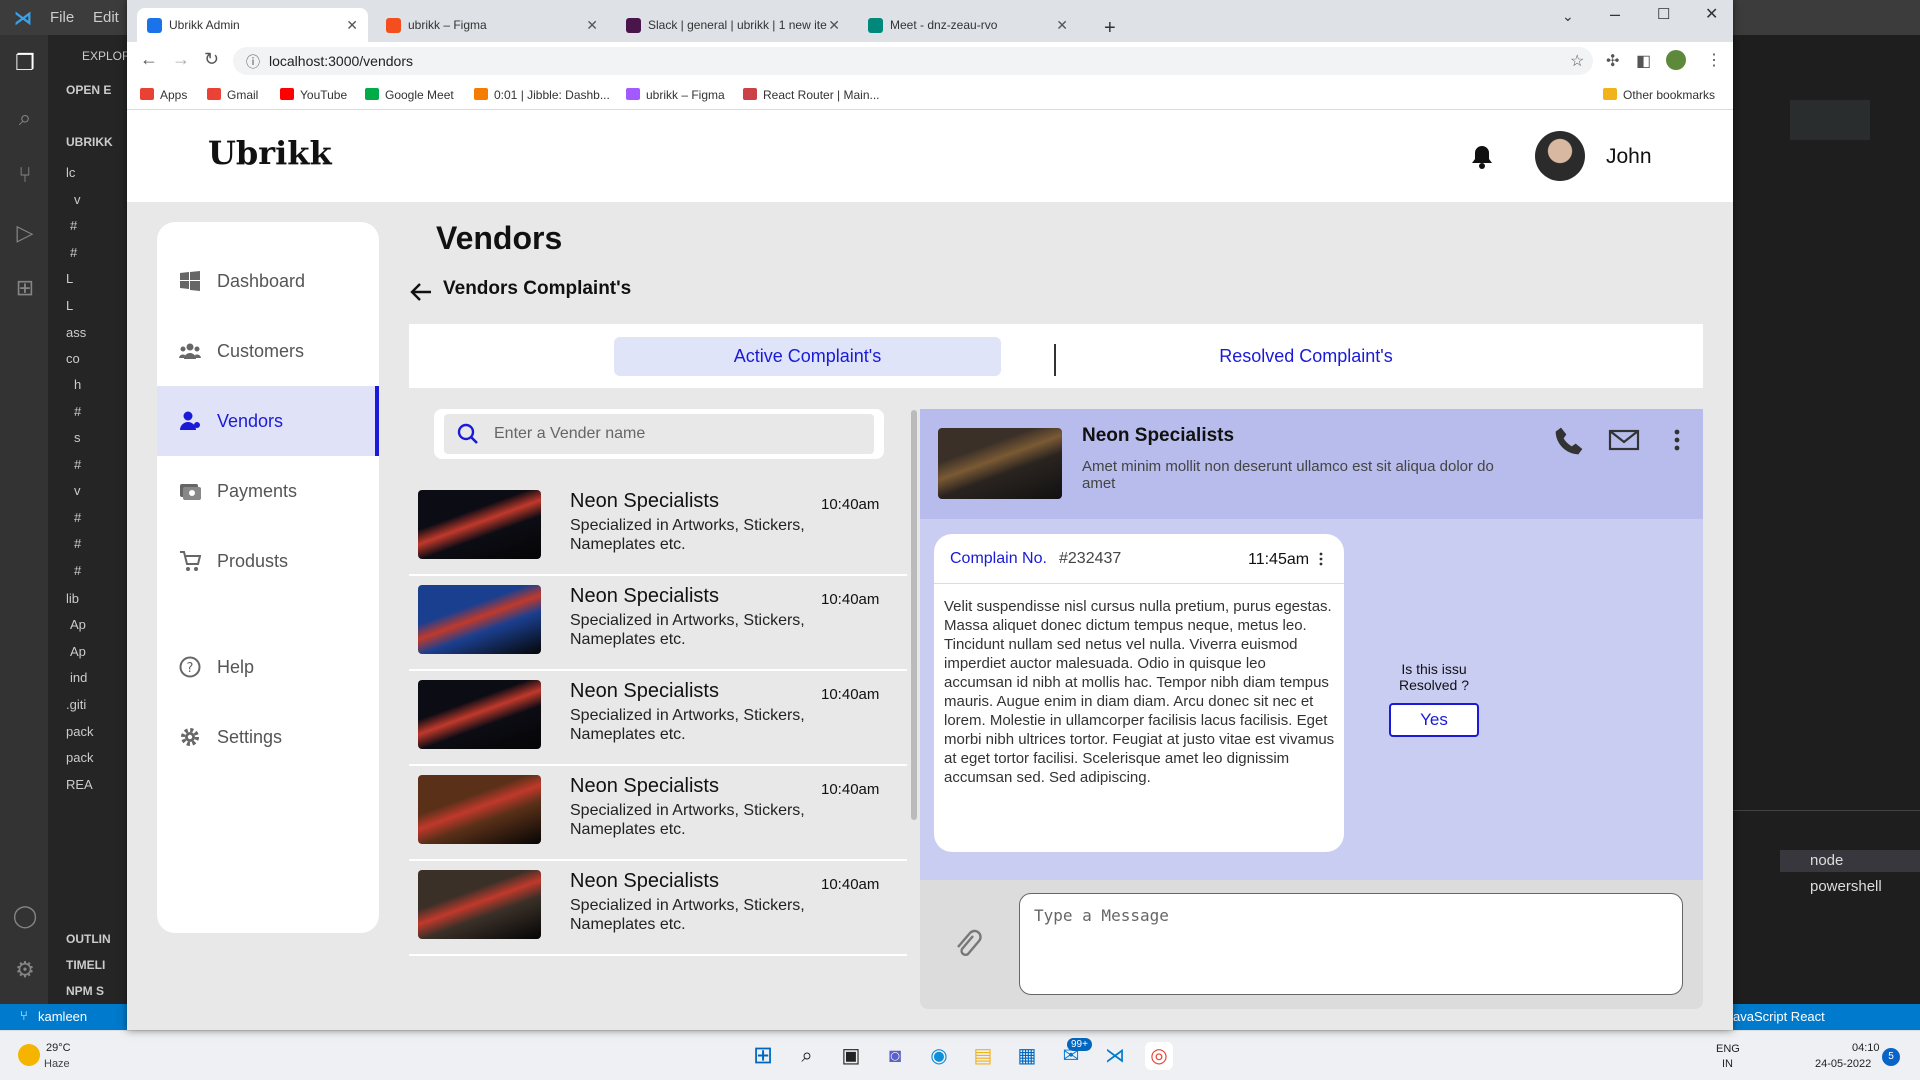 This screenshot has width=1920, height=1080. I want to click on extensions-puzzle-icon: ✣, so click(1612, 61).